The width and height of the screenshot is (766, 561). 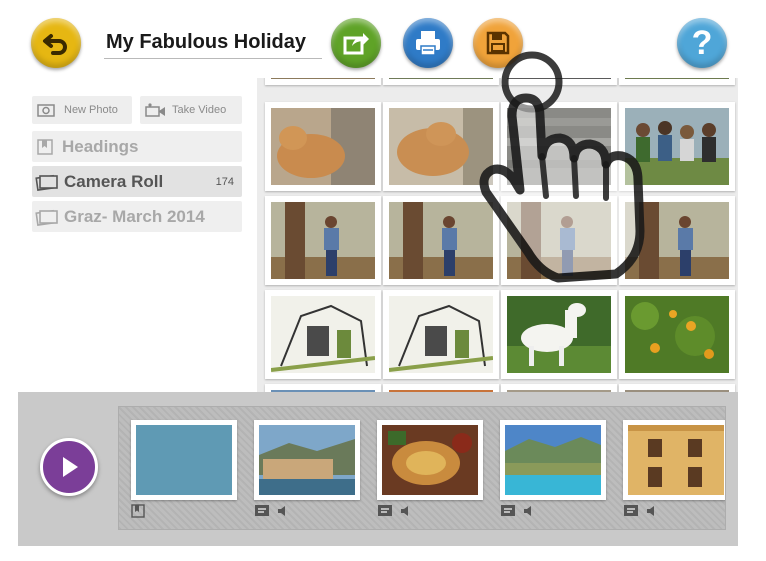 I want to click on video-camera-icon, so click(x=155, y=110).